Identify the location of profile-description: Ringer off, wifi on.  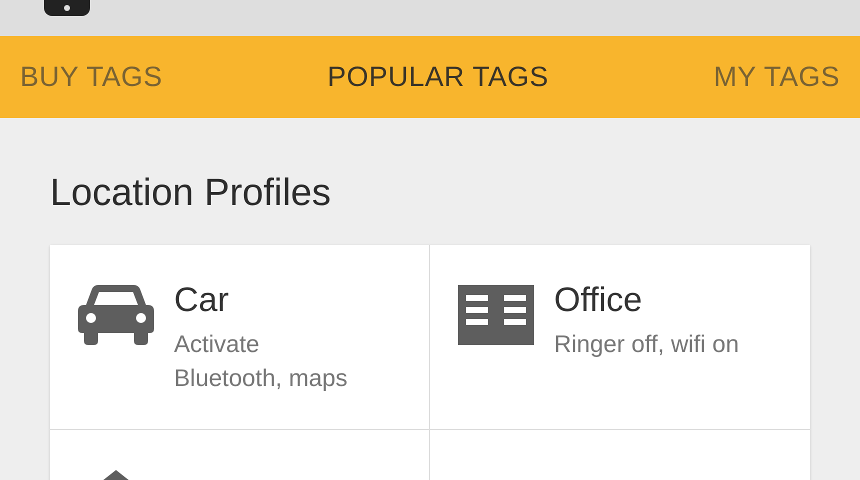
(646, 345).